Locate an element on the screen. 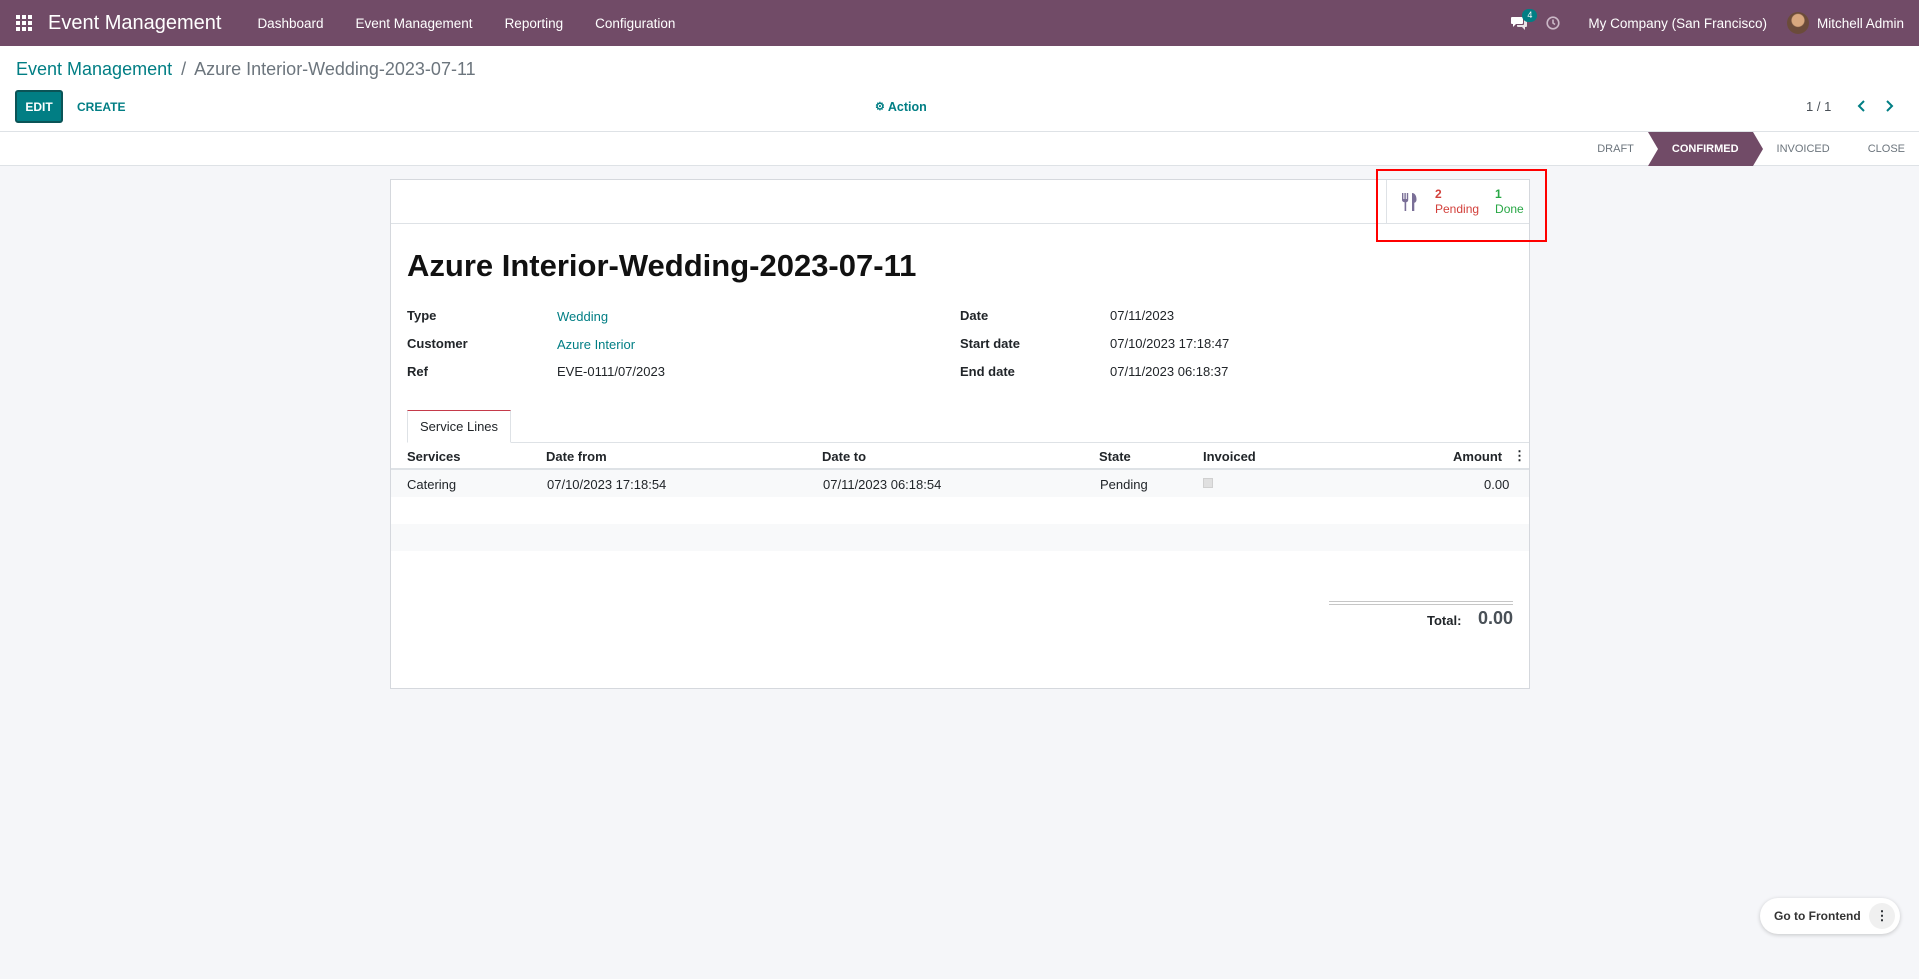  user-menu: Mitchell Admin is located at coordinates (1852, 23).